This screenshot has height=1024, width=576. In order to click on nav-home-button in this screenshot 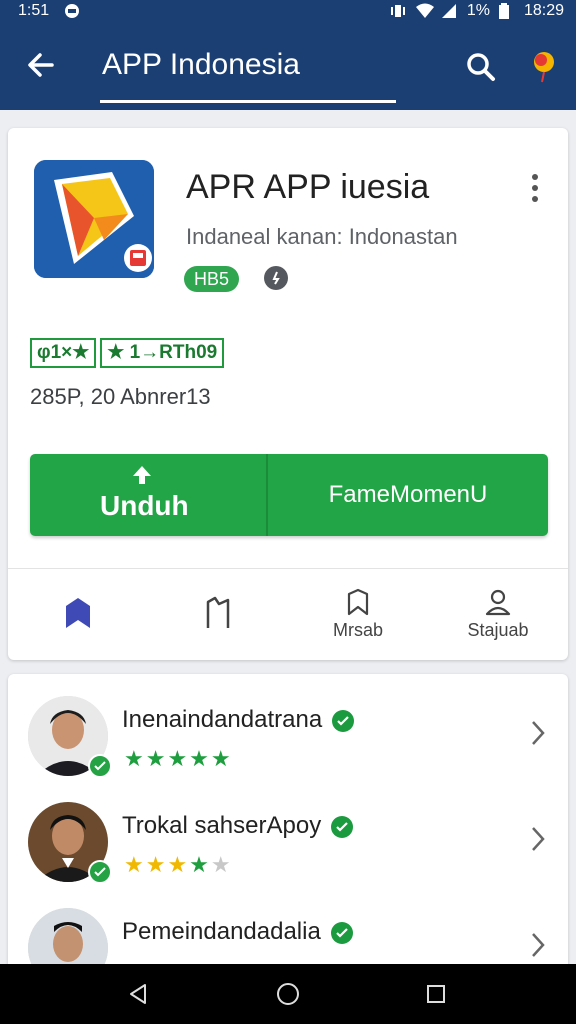, I will do `click(288, 994)`.